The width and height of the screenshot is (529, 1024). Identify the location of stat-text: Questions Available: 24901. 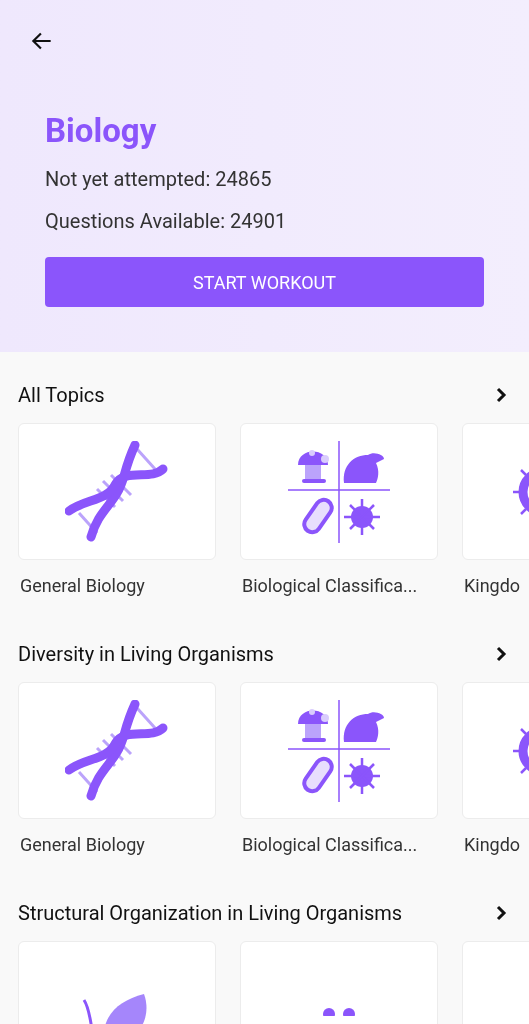
(166, 221).